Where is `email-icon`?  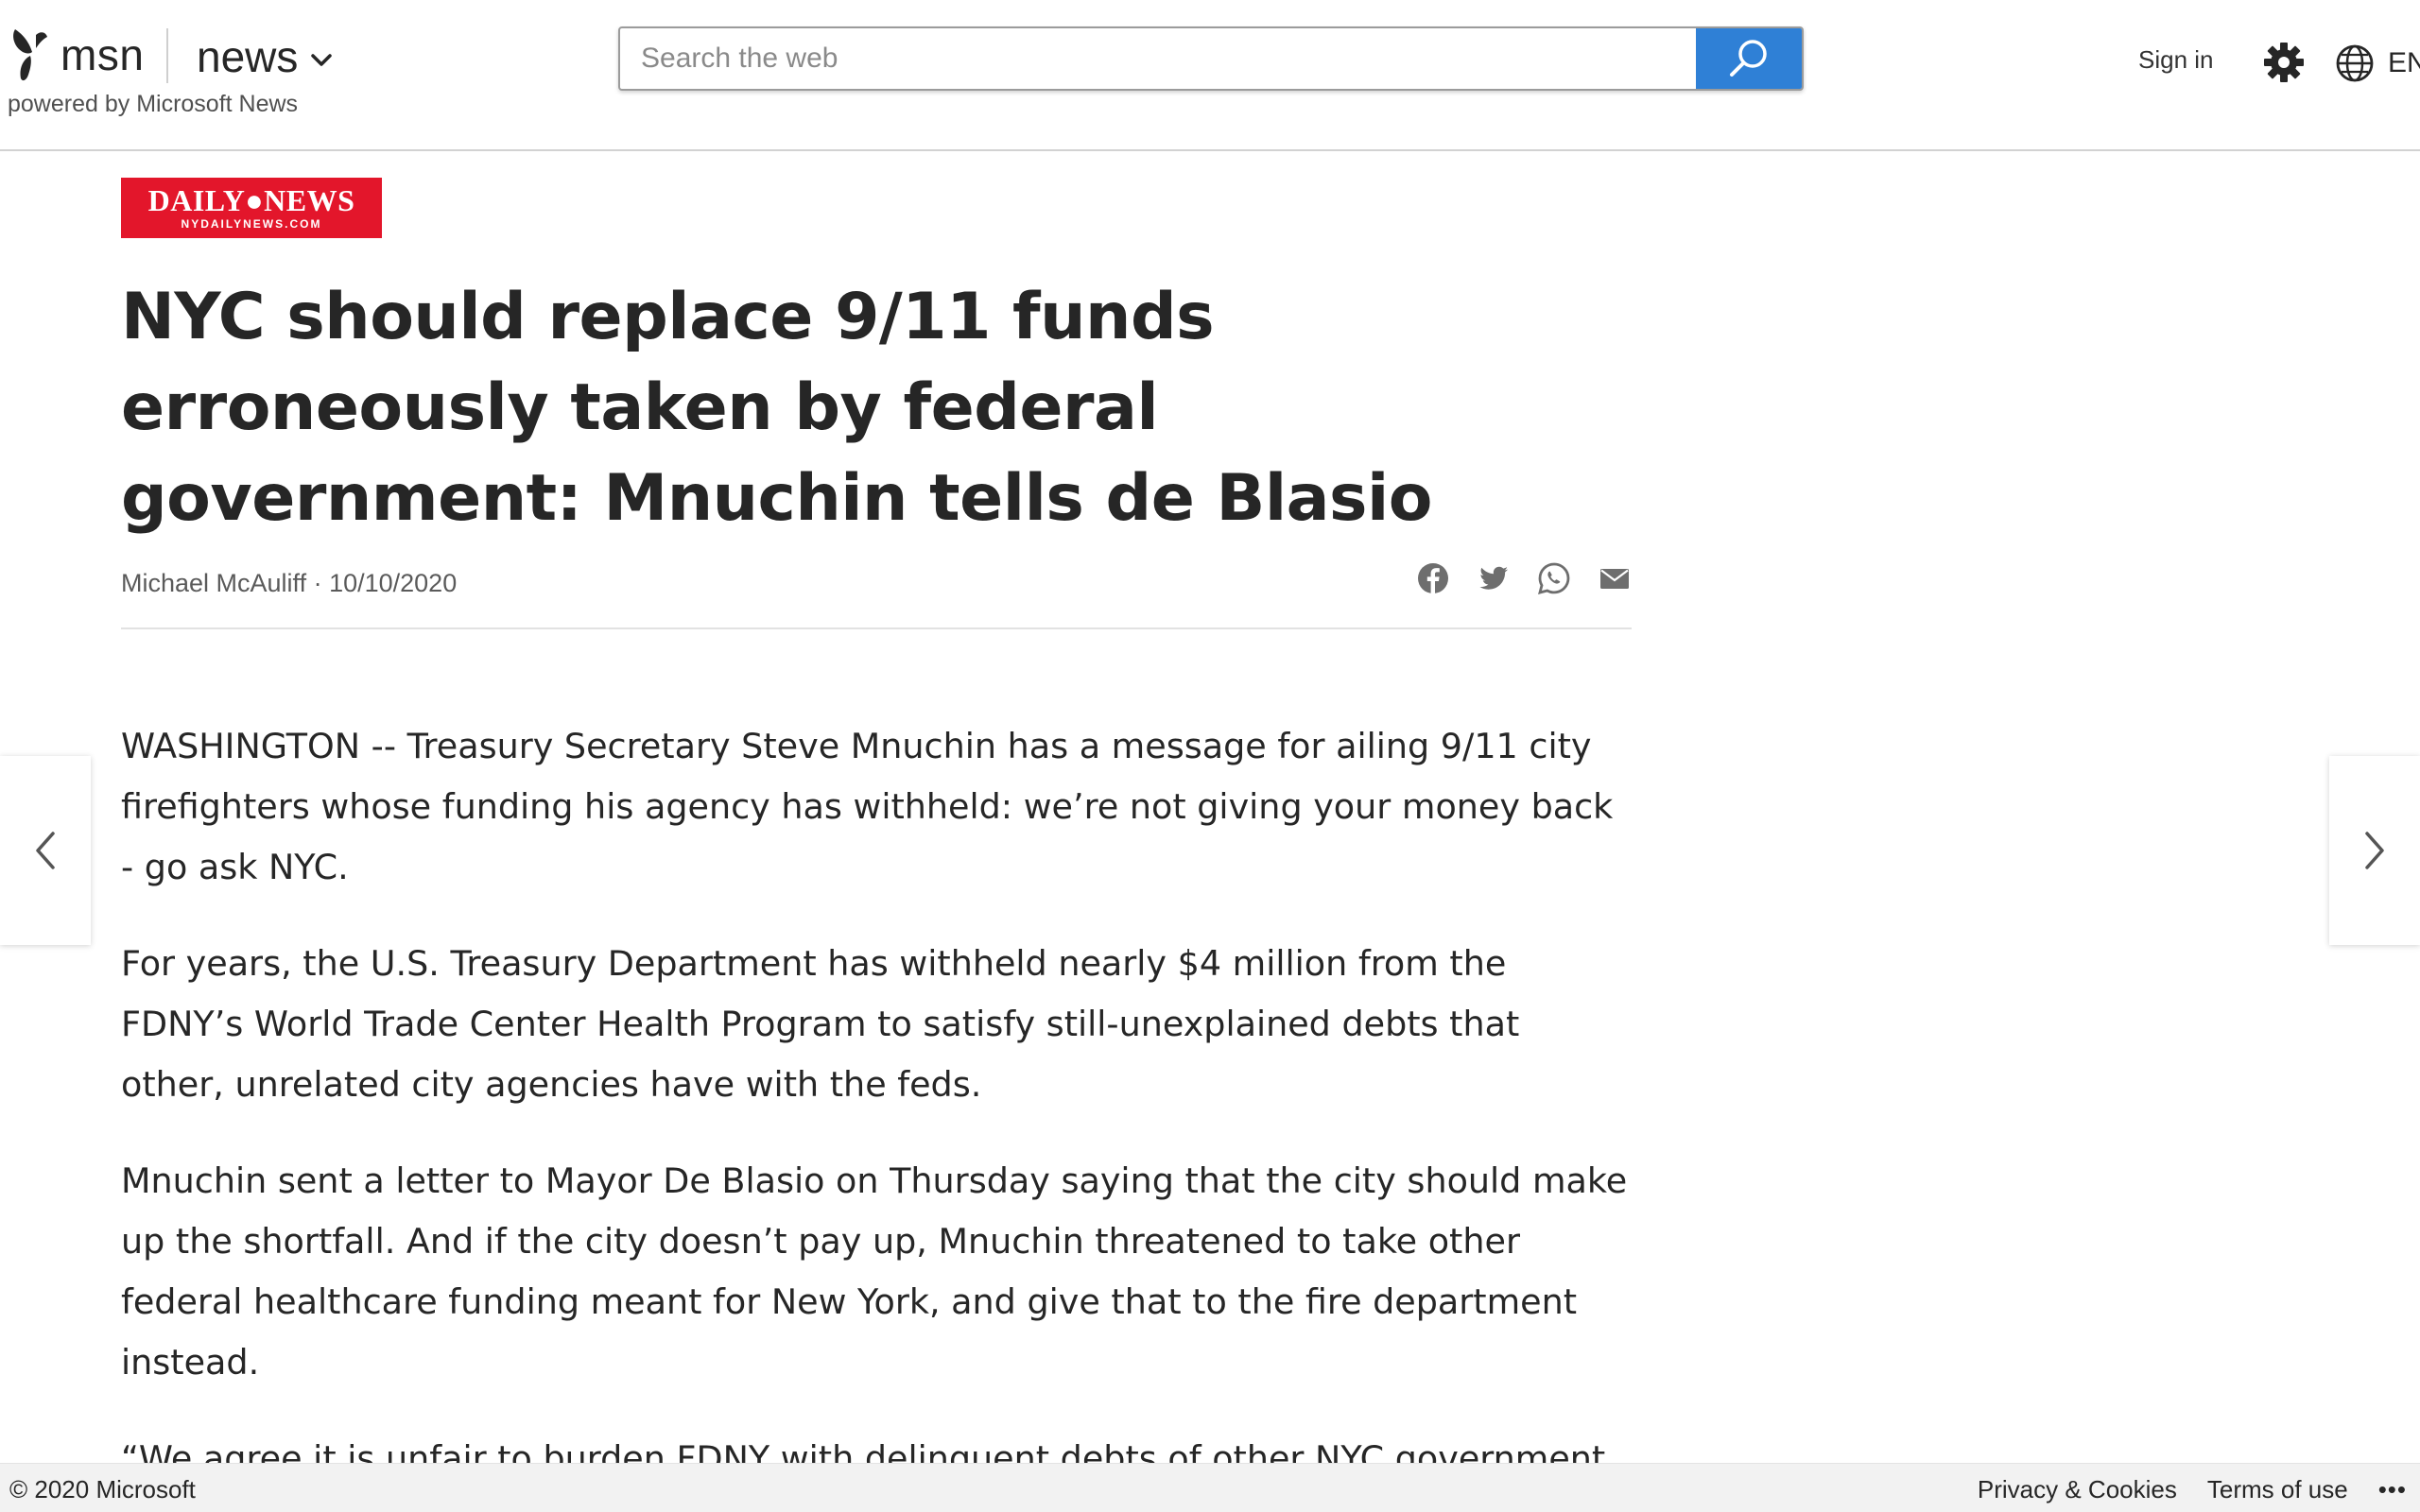
email-icon is located at coordinates (1615, 578).